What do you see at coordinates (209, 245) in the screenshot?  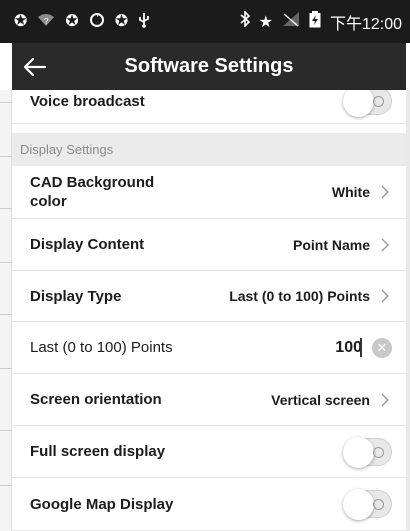 I see `setting-row-display-content: Display Content Point Name` at bounding box center [209, 245].